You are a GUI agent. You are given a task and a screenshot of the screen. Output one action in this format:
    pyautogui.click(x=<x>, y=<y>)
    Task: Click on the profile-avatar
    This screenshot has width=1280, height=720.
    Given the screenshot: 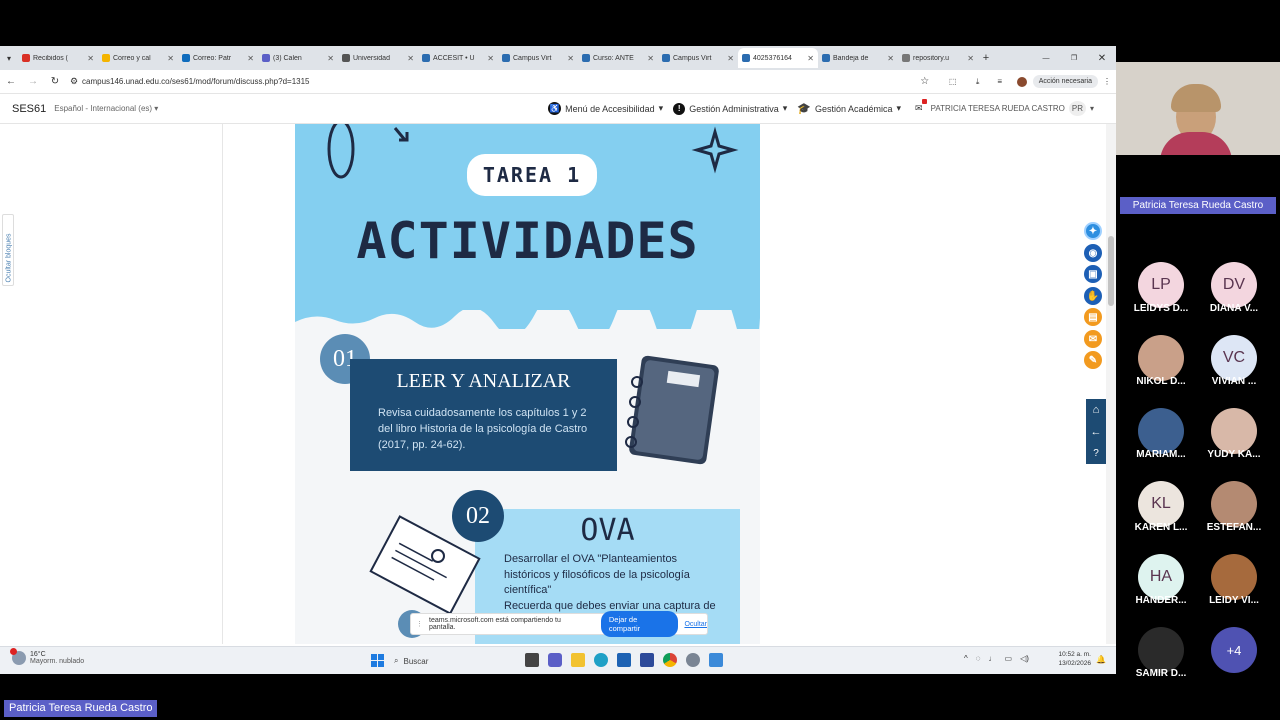 What is the action you would take?
    pyautogui.click(x=1021, y=81)
    